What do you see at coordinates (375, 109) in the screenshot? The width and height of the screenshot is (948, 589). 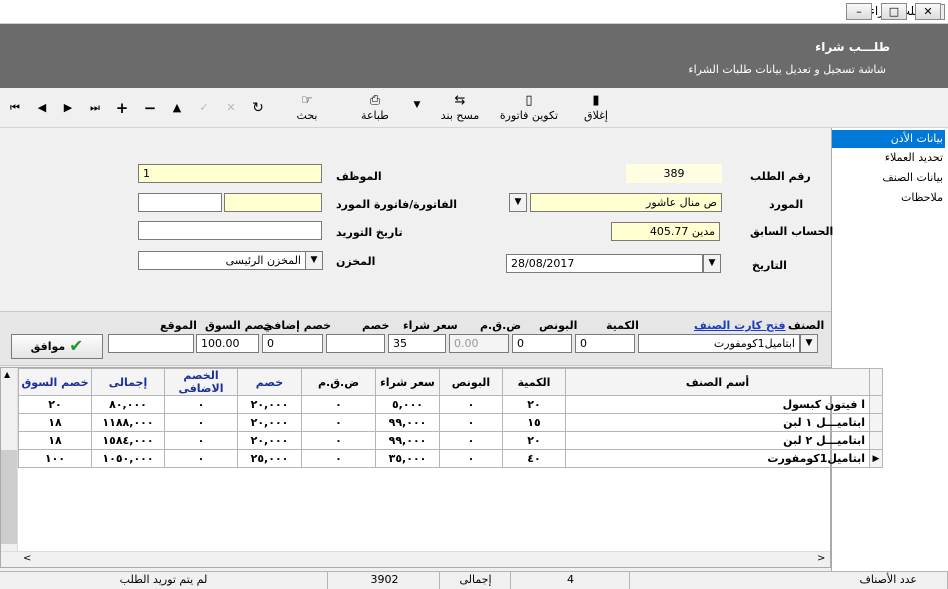 I see `print-button: ⎙ طباعة` at bounding box center [375, 109].